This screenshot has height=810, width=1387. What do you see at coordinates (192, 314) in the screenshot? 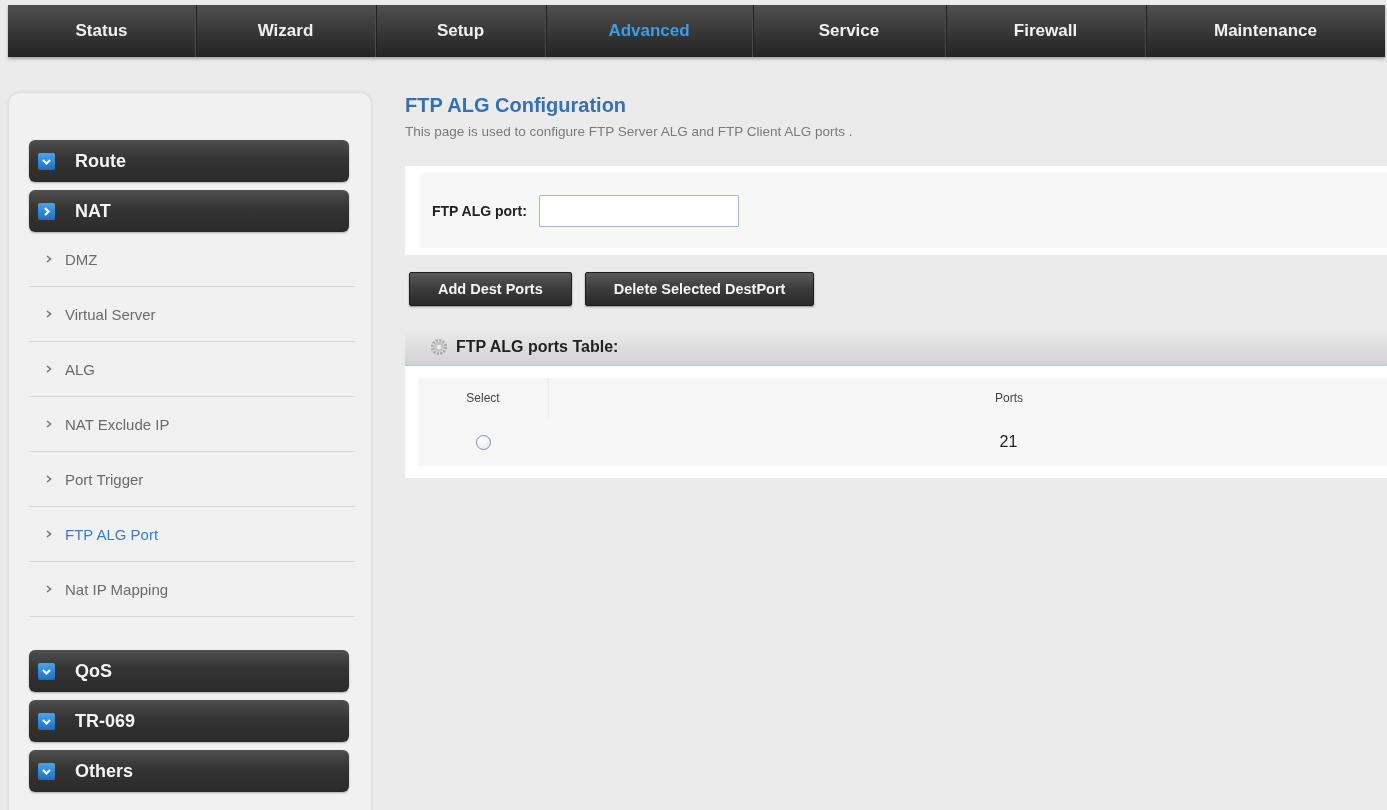
I see `sidebar-link: Virtual Server` at bounding box center [192, 314].